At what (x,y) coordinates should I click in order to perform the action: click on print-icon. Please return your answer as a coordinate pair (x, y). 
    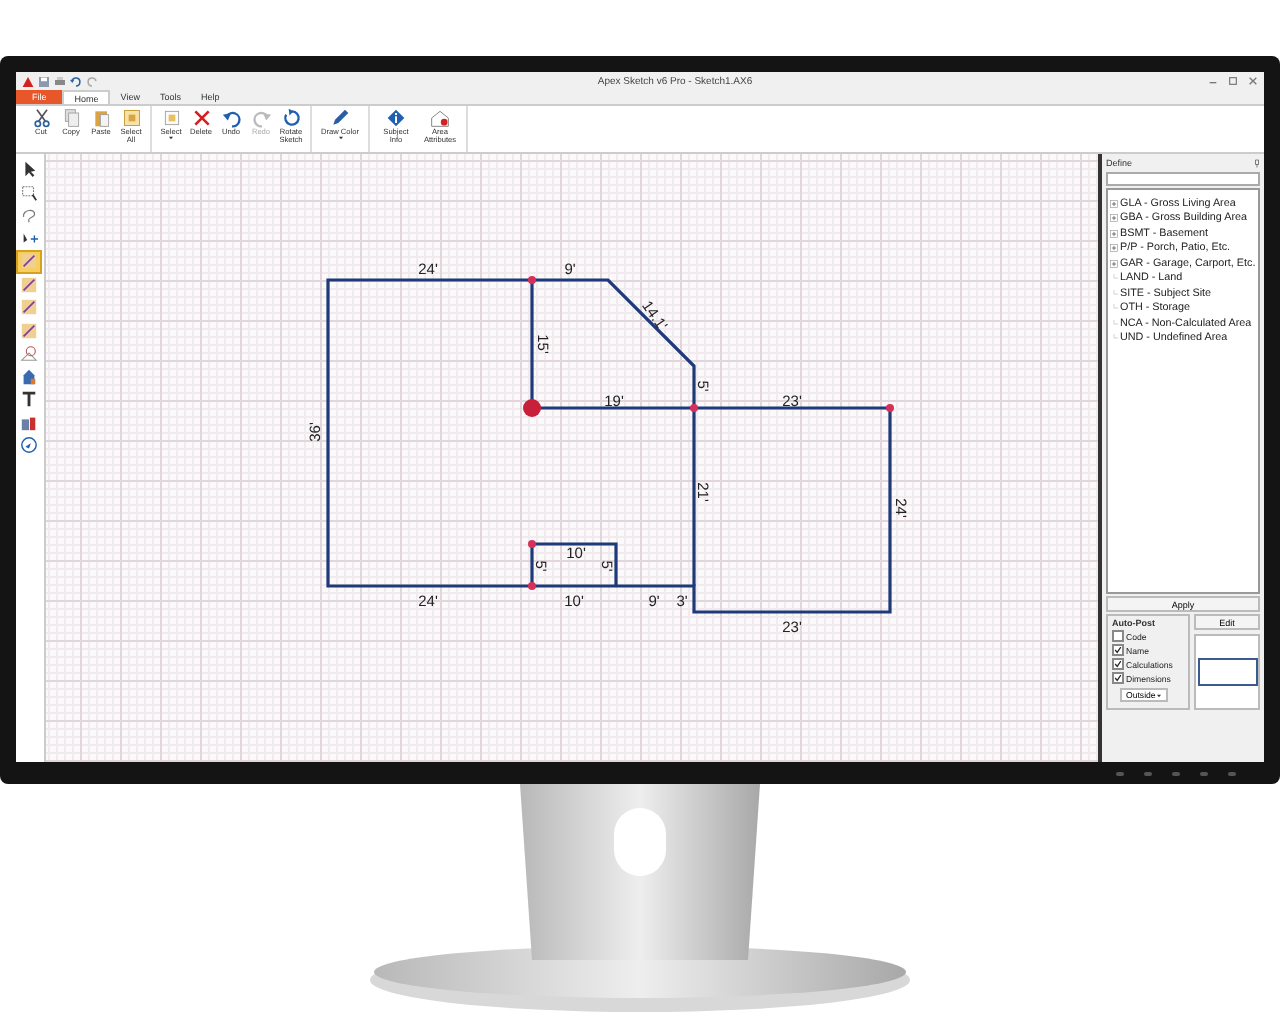
    Looking at the image, I should click on (60, 81).